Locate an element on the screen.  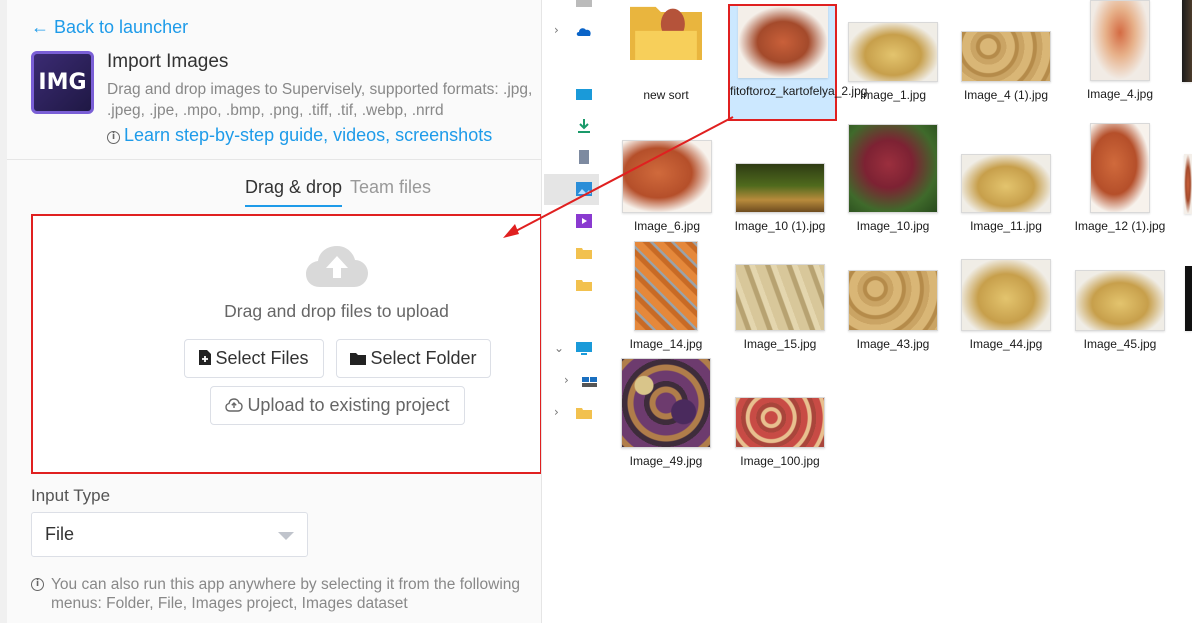
drive-icon is located at coordinates (589, 382).